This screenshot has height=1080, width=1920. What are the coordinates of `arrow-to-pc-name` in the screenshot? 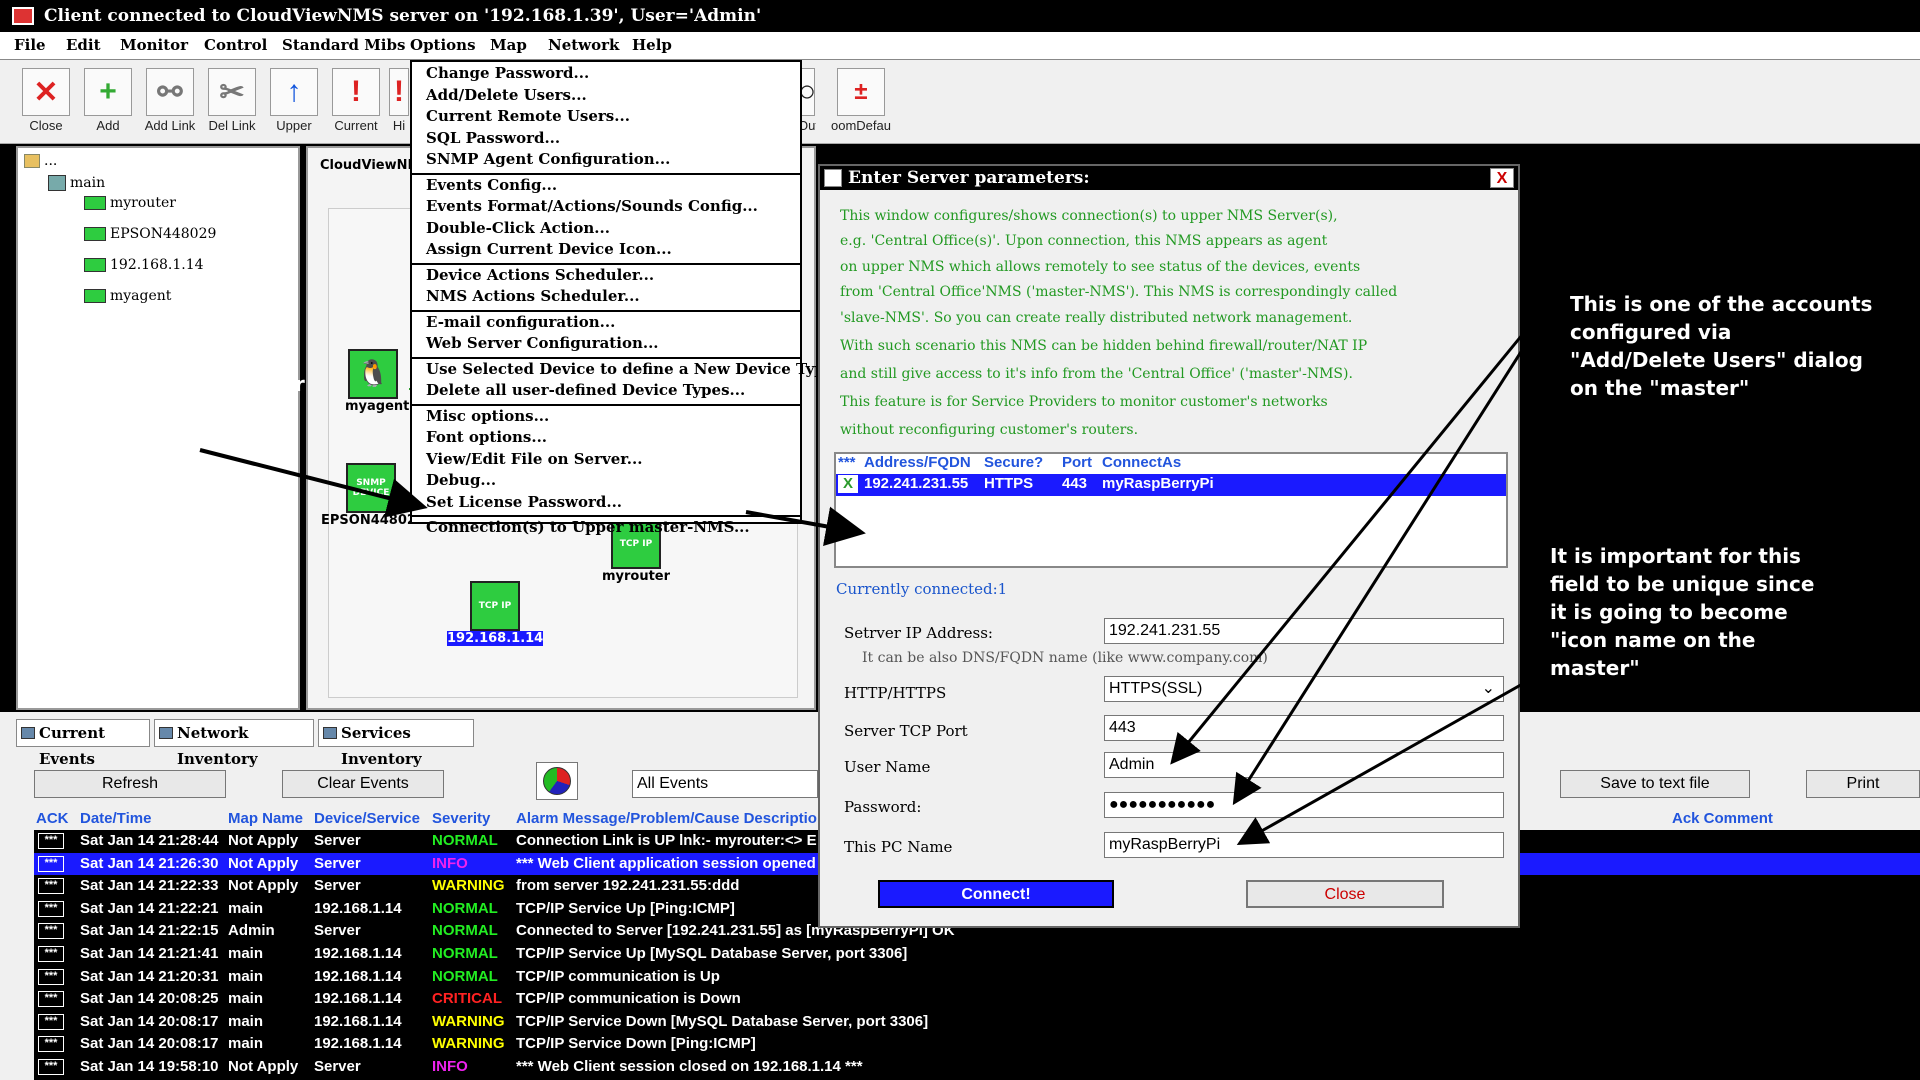 It's located at (1397, 753).